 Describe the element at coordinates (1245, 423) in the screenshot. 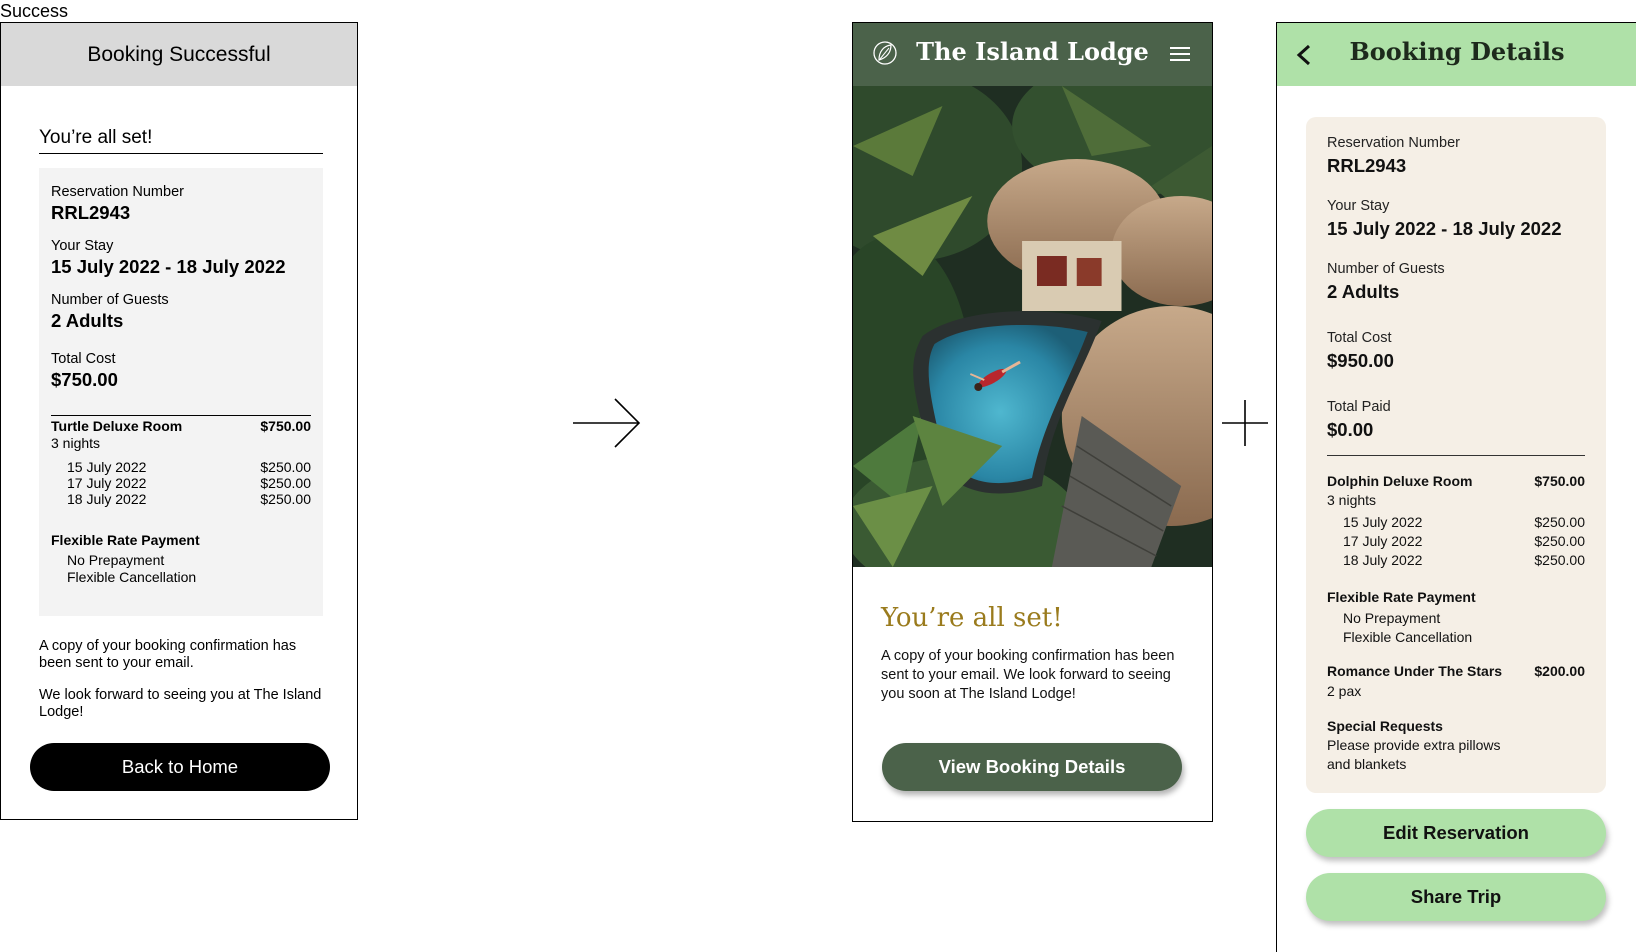

I see `plus-icon` at that location.